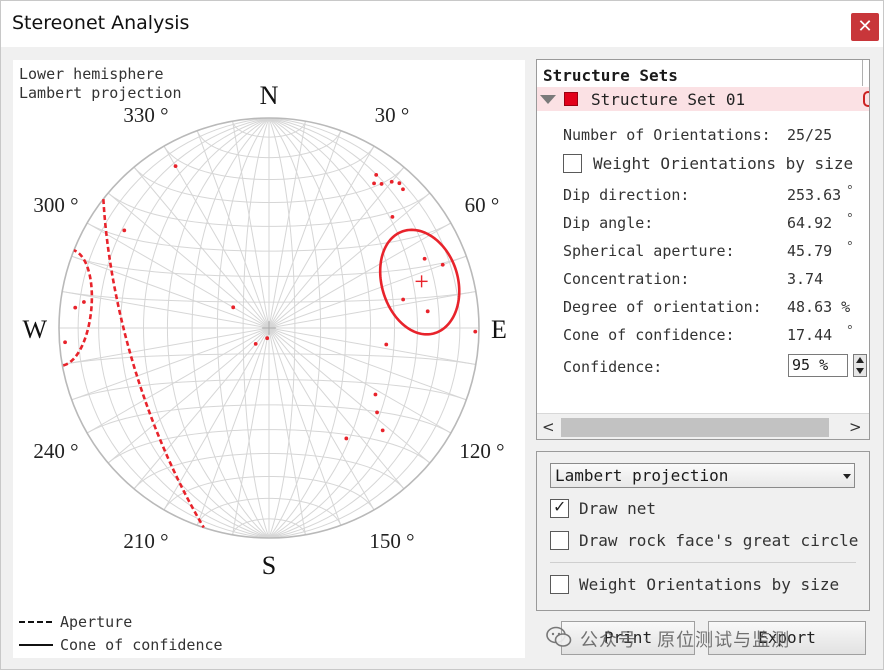 This screenshot has width=884, height=670. What do you see at coordinates (481, 451) in the screenshot?
I see `angle-label-120: 120 °` at bounding box center [481, 451].